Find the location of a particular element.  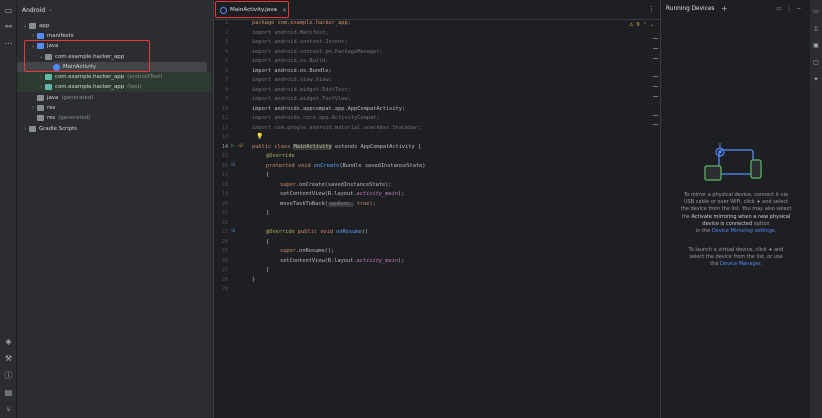

code-text: package com.example.hacker_app; is located at coordinates (301, 23).